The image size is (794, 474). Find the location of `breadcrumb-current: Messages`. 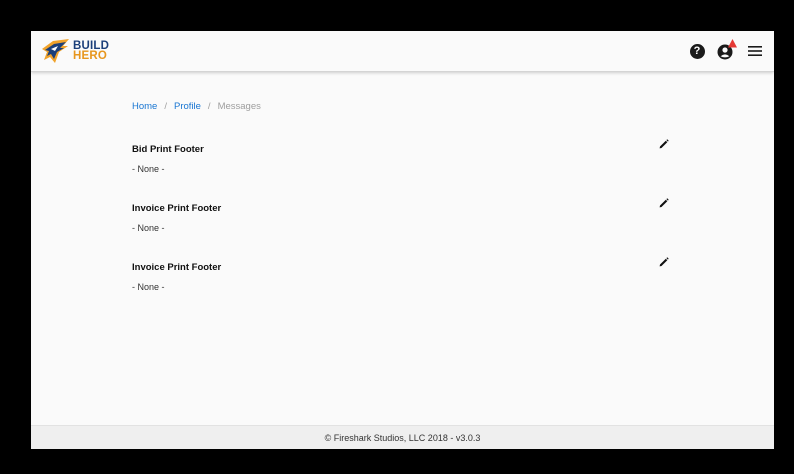

breadcrumb-current: Messages is located at coordinates (239, 106).